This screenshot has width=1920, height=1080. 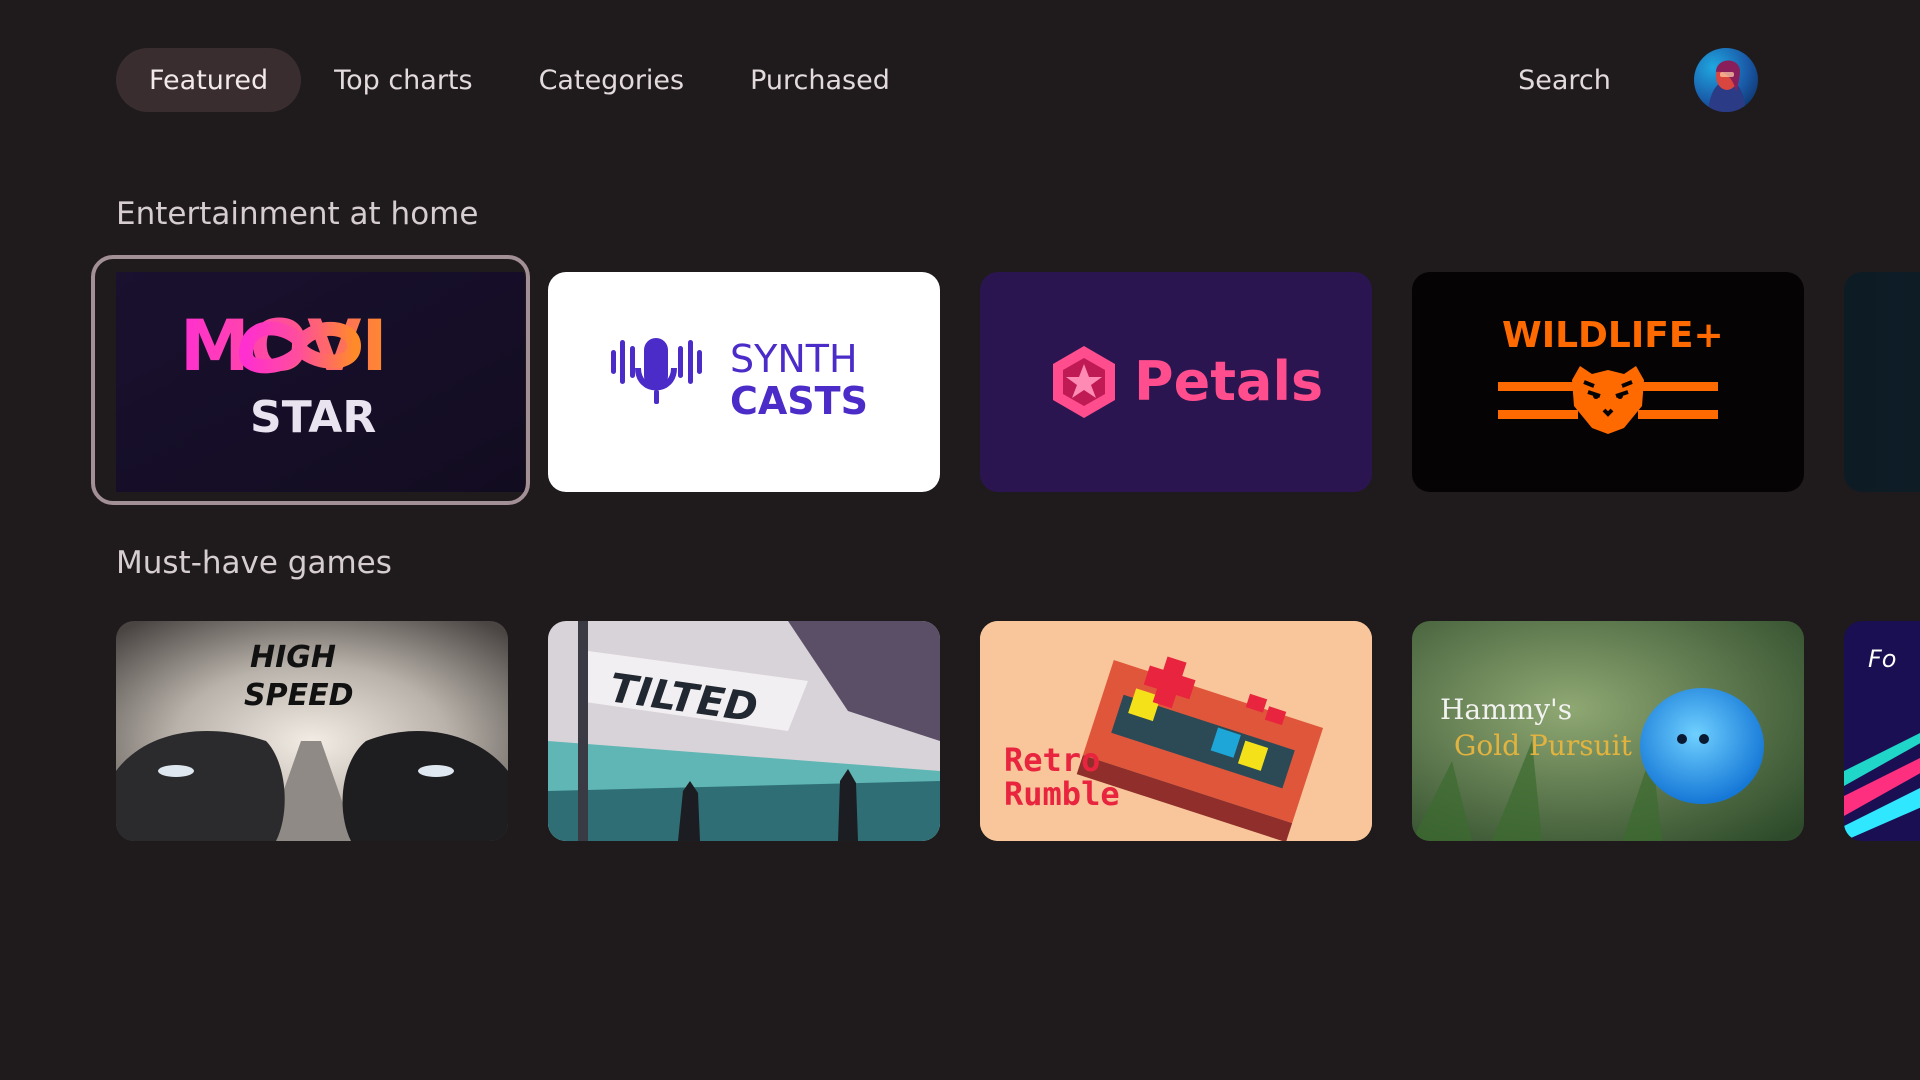 What do you see at coordinates (1084, 382) in the screenshot?
I see `flower-icon` at bounding box center [1084, 382].